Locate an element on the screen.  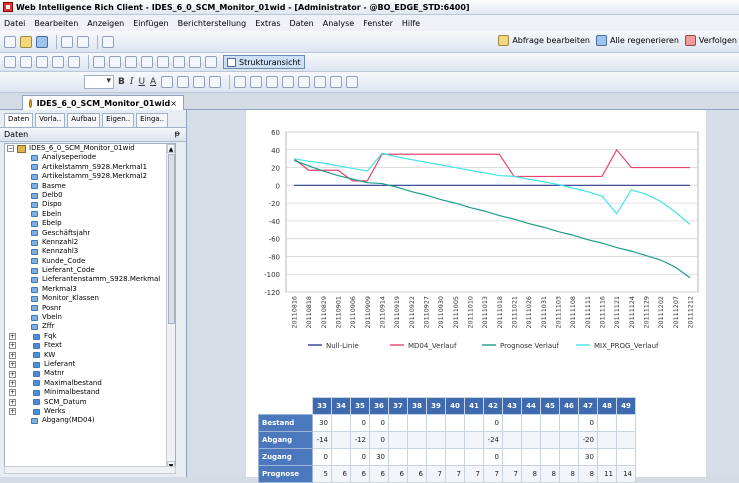
bold-icon: B is located at coordinates (121, 82).